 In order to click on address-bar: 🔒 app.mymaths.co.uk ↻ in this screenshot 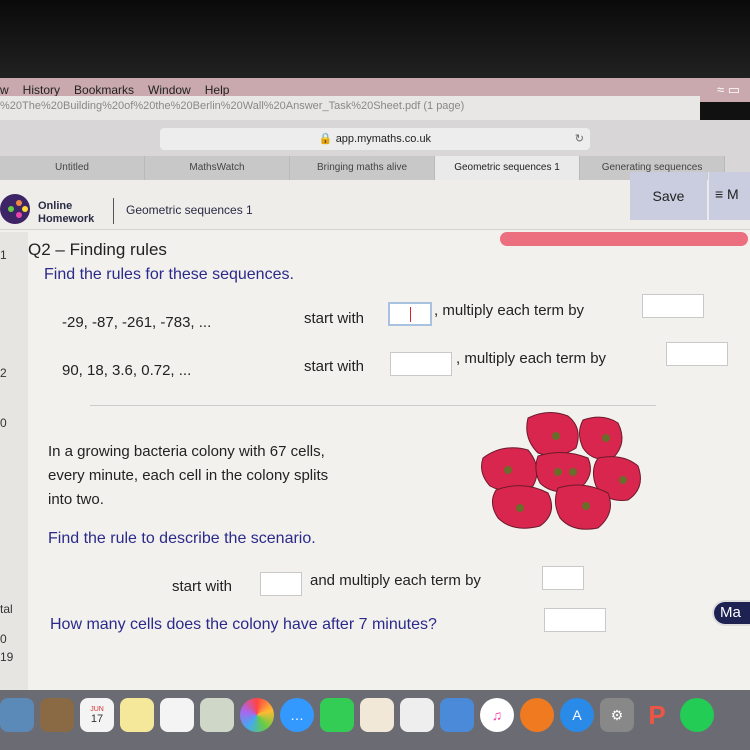, I will do `click(375, 139)`.